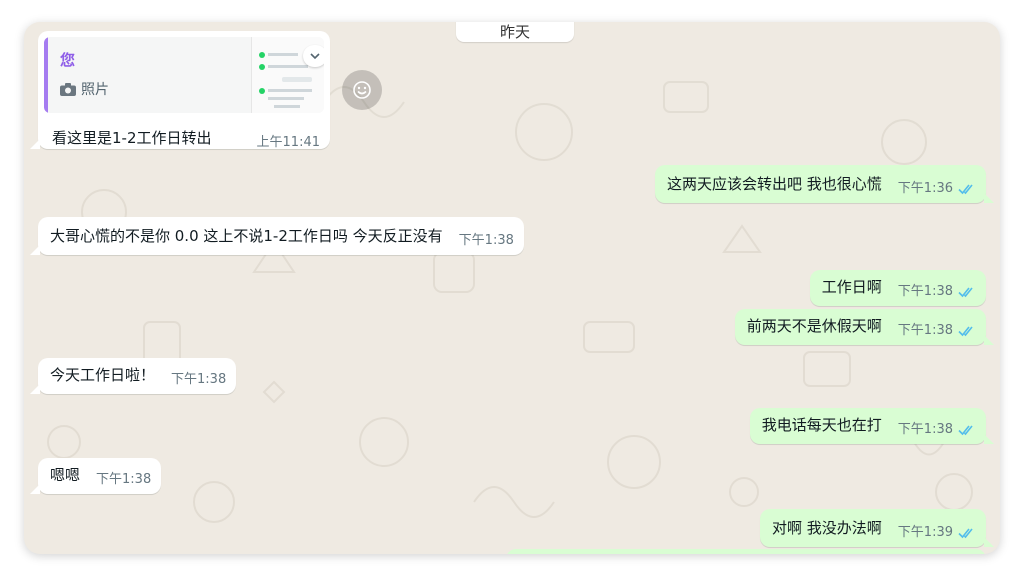 This screenshot has width=1024, height=578. I want to click on message-outgoing: 前两天不是休假天啊 下午1:38, so click(864, 327).